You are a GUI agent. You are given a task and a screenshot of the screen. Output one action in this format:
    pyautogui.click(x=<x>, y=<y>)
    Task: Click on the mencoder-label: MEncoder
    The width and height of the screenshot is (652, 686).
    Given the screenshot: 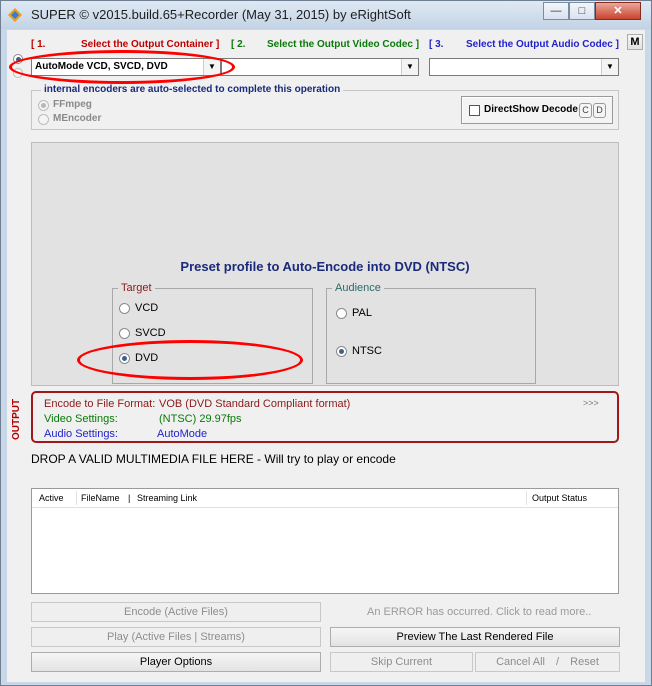 What is the action you would take?
    pyautogui.click(x=77, y=118)
    